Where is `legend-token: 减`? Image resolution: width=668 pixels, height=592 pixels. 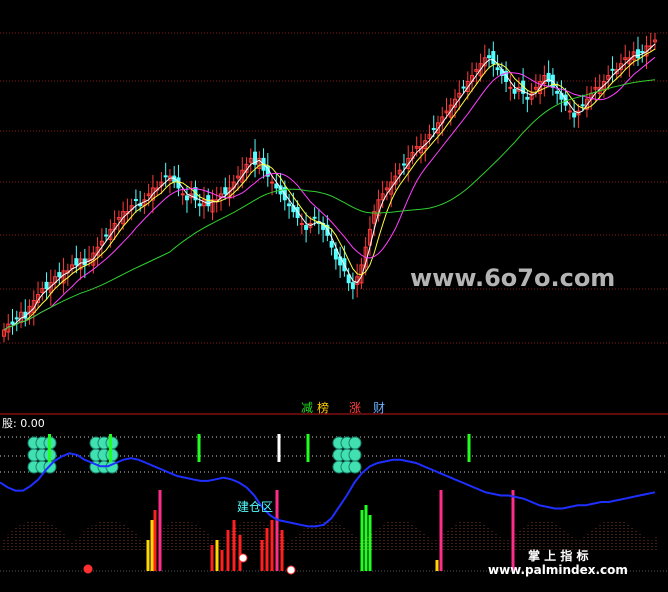 legend-token: 减 is located at coordinates (307, 408).